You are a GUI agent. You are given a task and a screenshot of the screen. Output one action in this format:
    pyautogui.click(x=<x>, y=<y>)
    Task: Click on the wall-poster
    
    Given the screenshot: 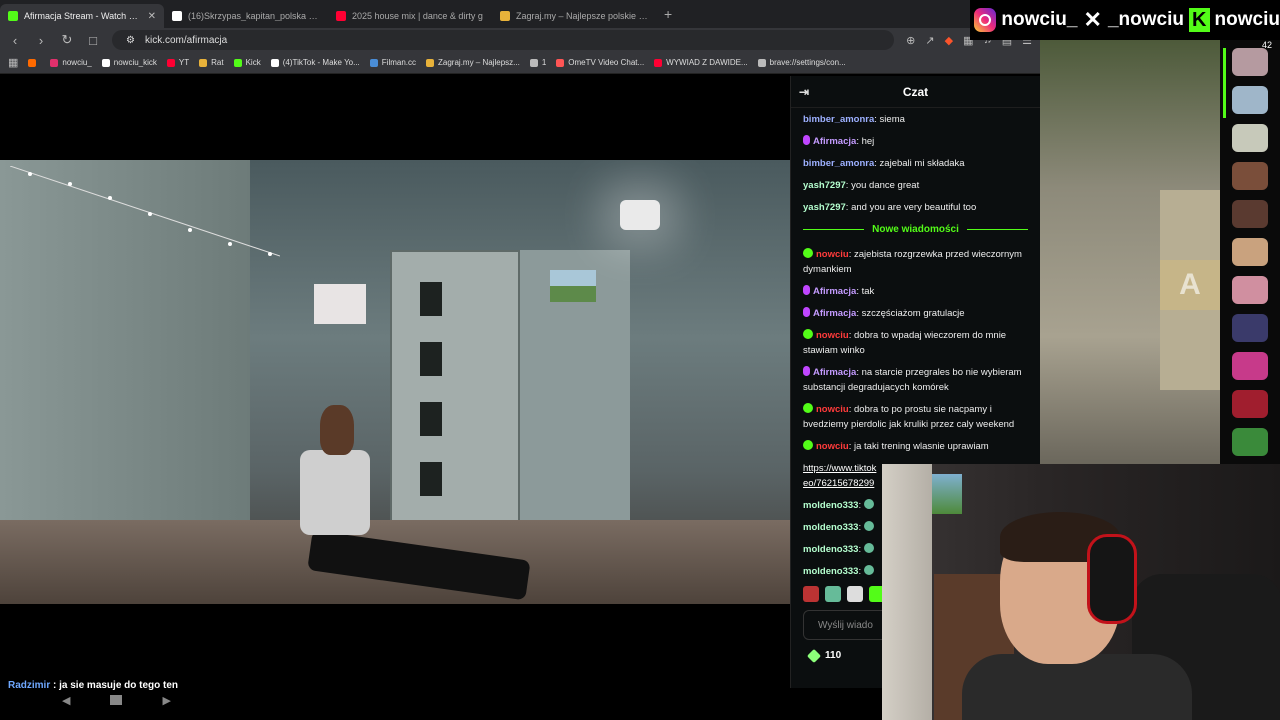 What is the action you would take?
    pyautogui.click(x=340, y=304)
    